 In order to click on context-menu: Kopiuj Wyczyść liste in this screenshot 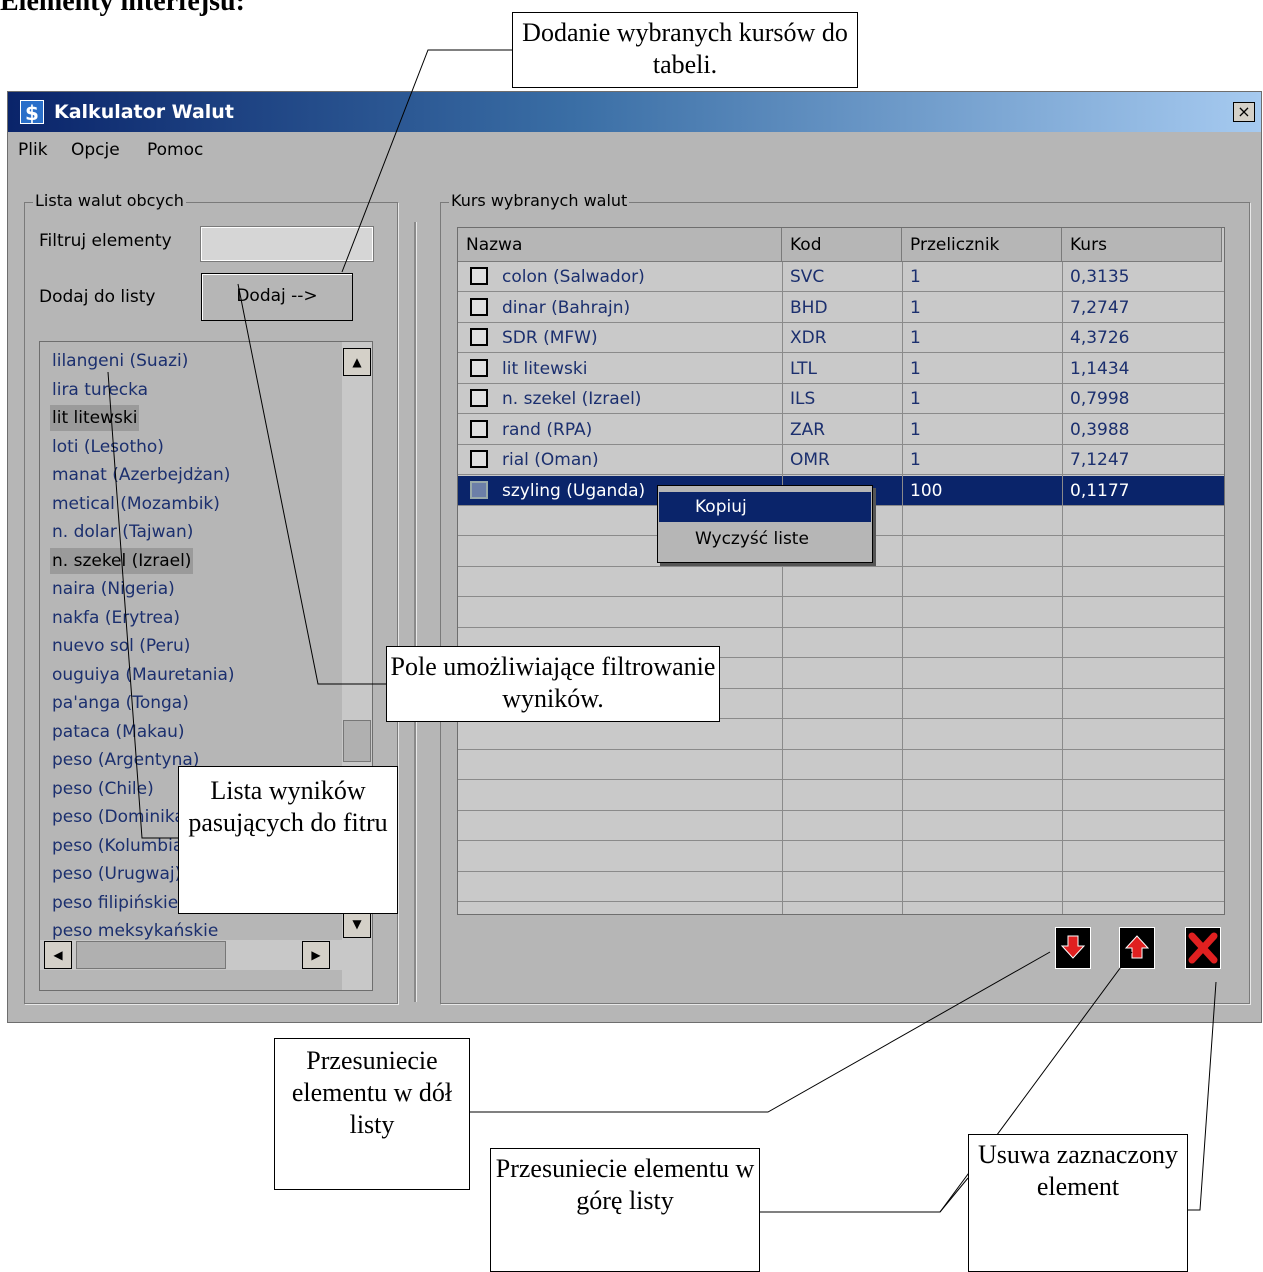, I will do `click(765, 524)`.